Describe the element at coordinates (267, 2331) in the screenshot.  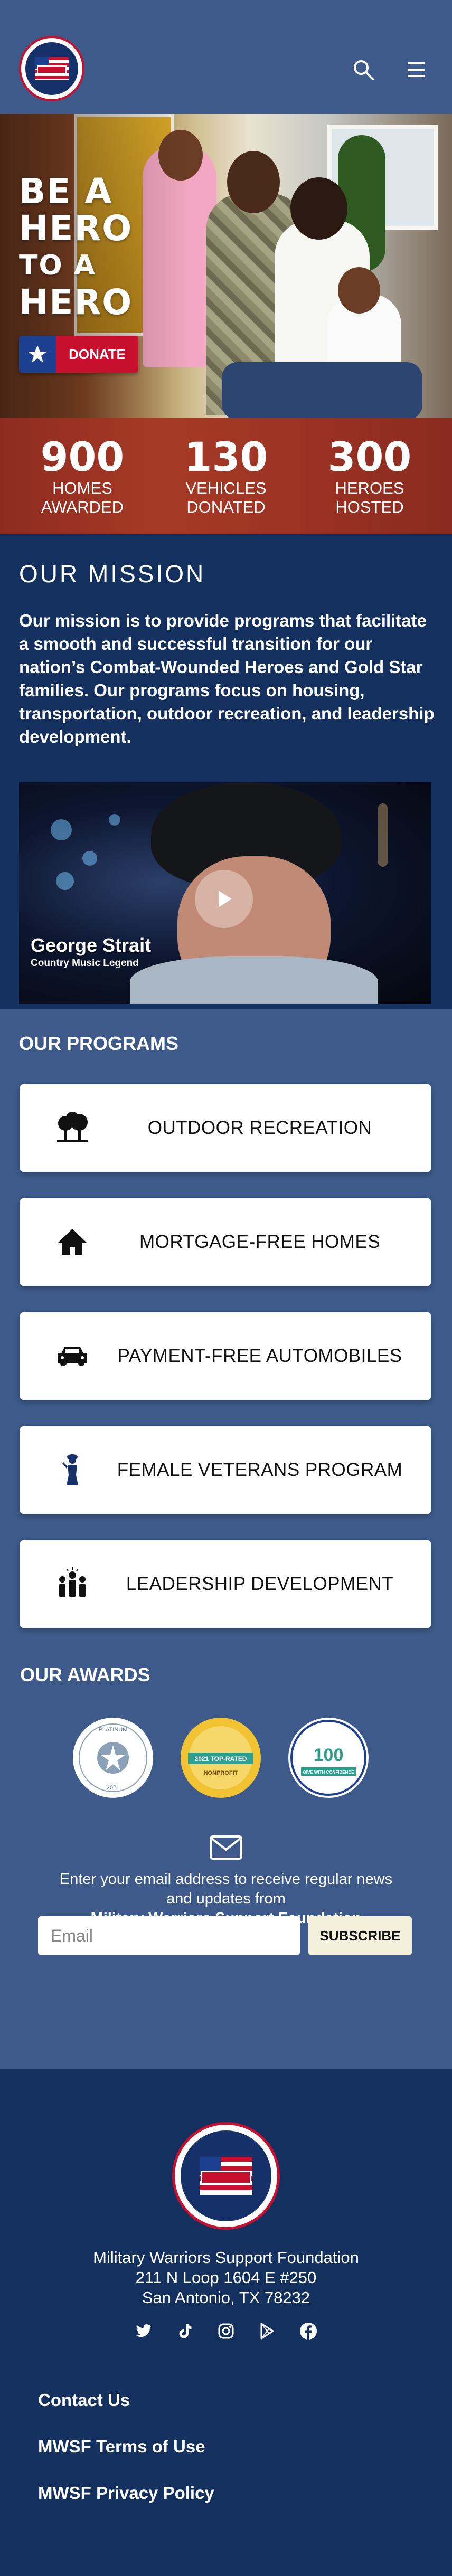
I see `google-play-icon` at that location.